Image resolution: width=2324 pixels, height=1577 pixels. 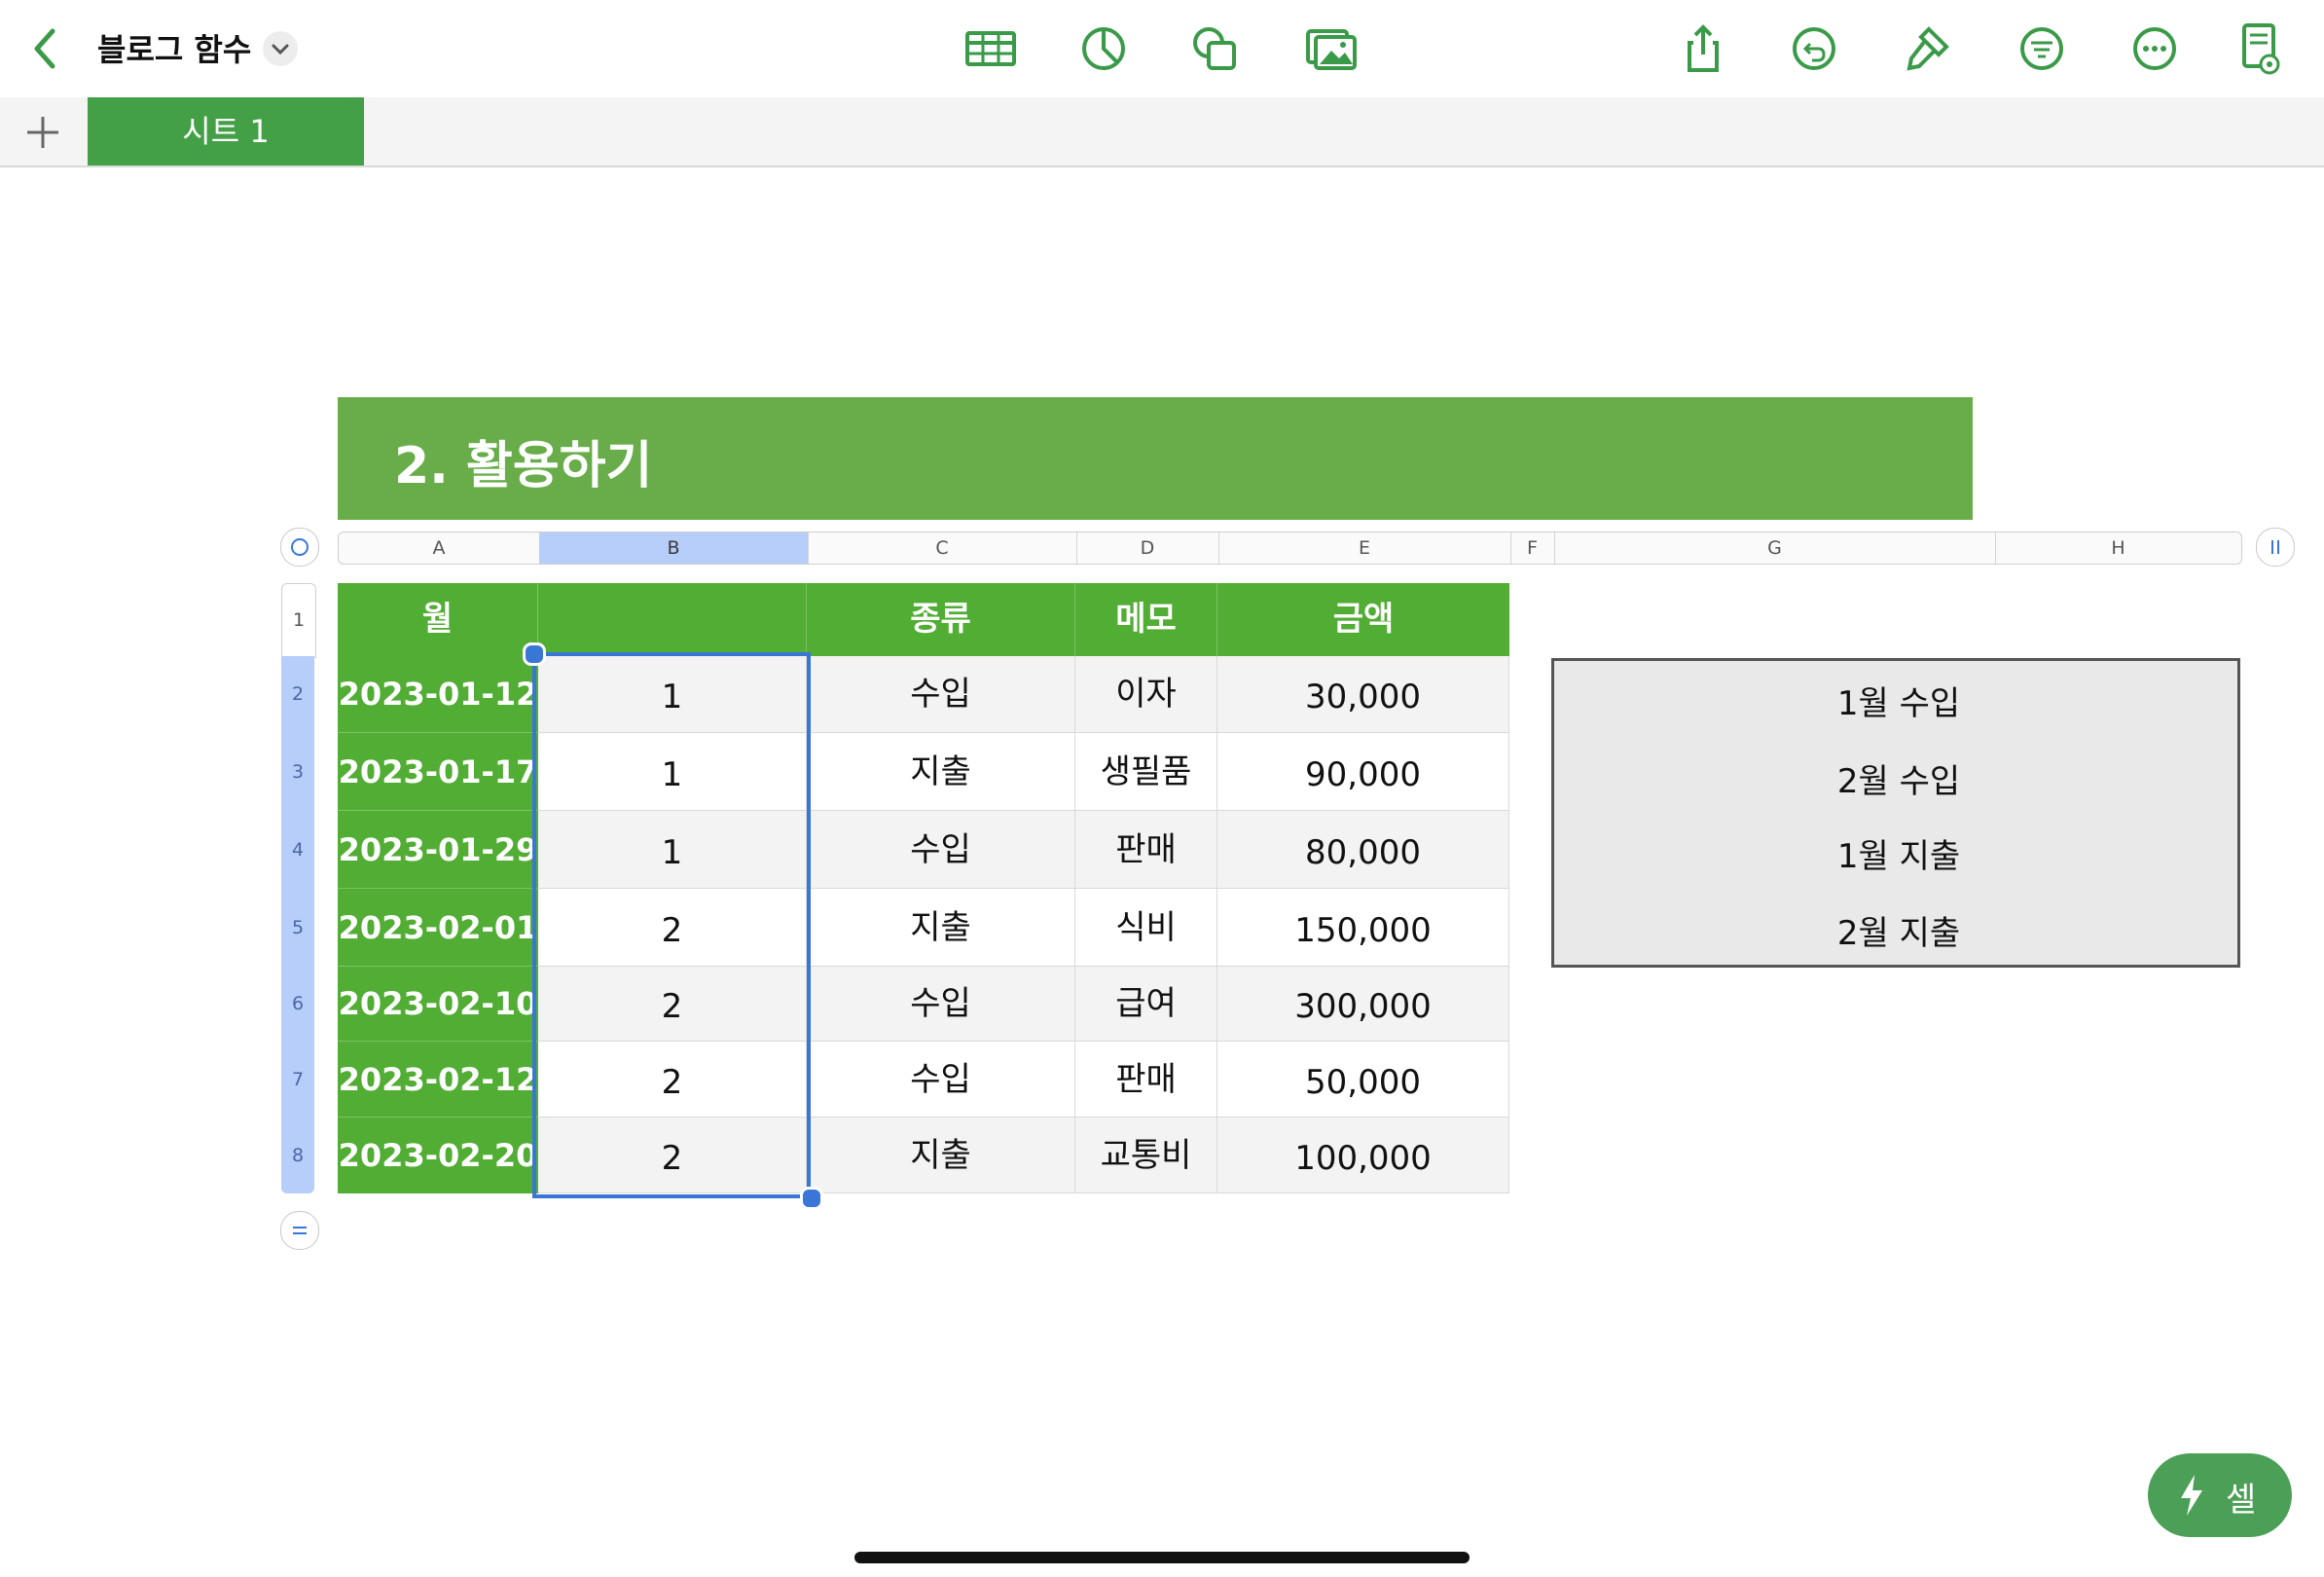 What do you see at coordinates (226, 131) in the screenshot?
I see `sheet-tab: 시트 1` at bounding box center [226, 131].